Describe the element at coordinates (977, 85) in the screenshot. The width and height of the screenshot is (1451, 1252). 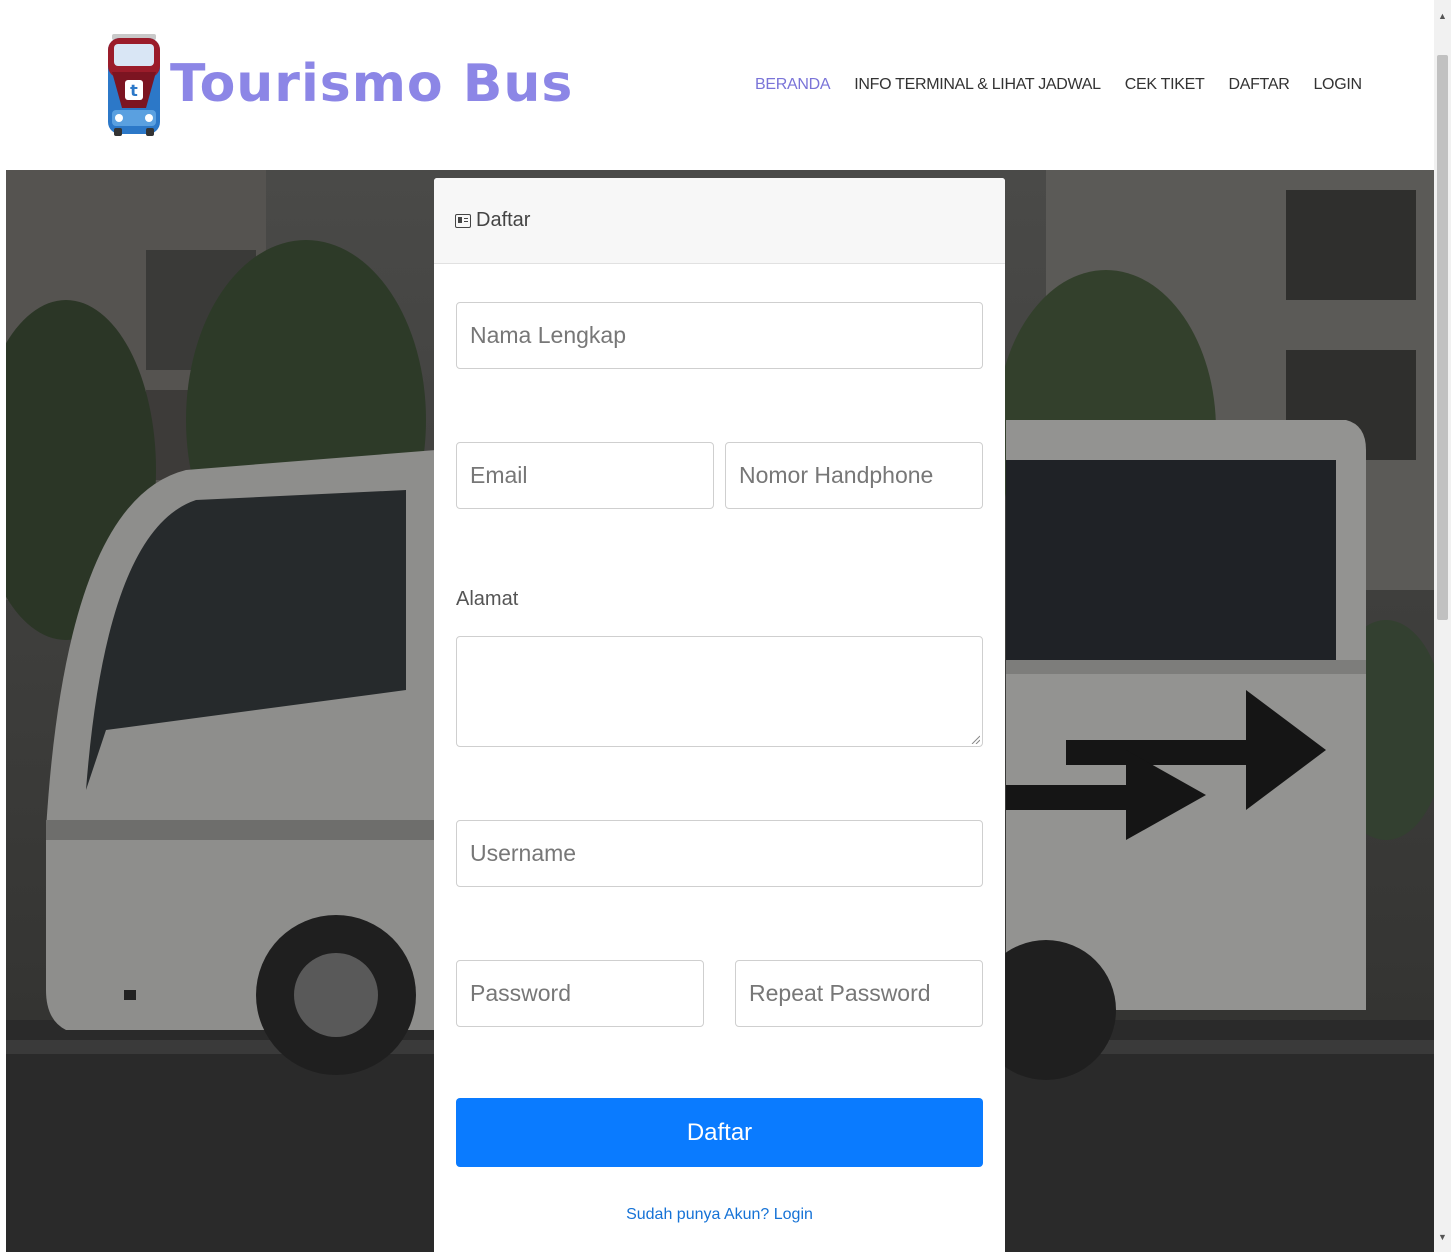
I see `nav-item-info-terminal: INFO TERMINAL & LIHAT JADWAL` at that location.